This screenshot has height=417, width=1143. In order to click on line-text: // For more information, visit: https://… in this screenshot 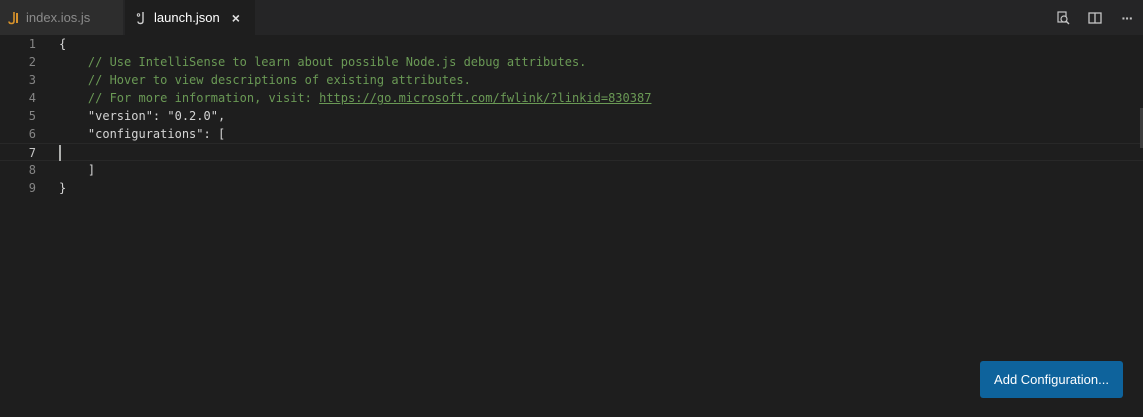, I will do `click(355, 98)`.